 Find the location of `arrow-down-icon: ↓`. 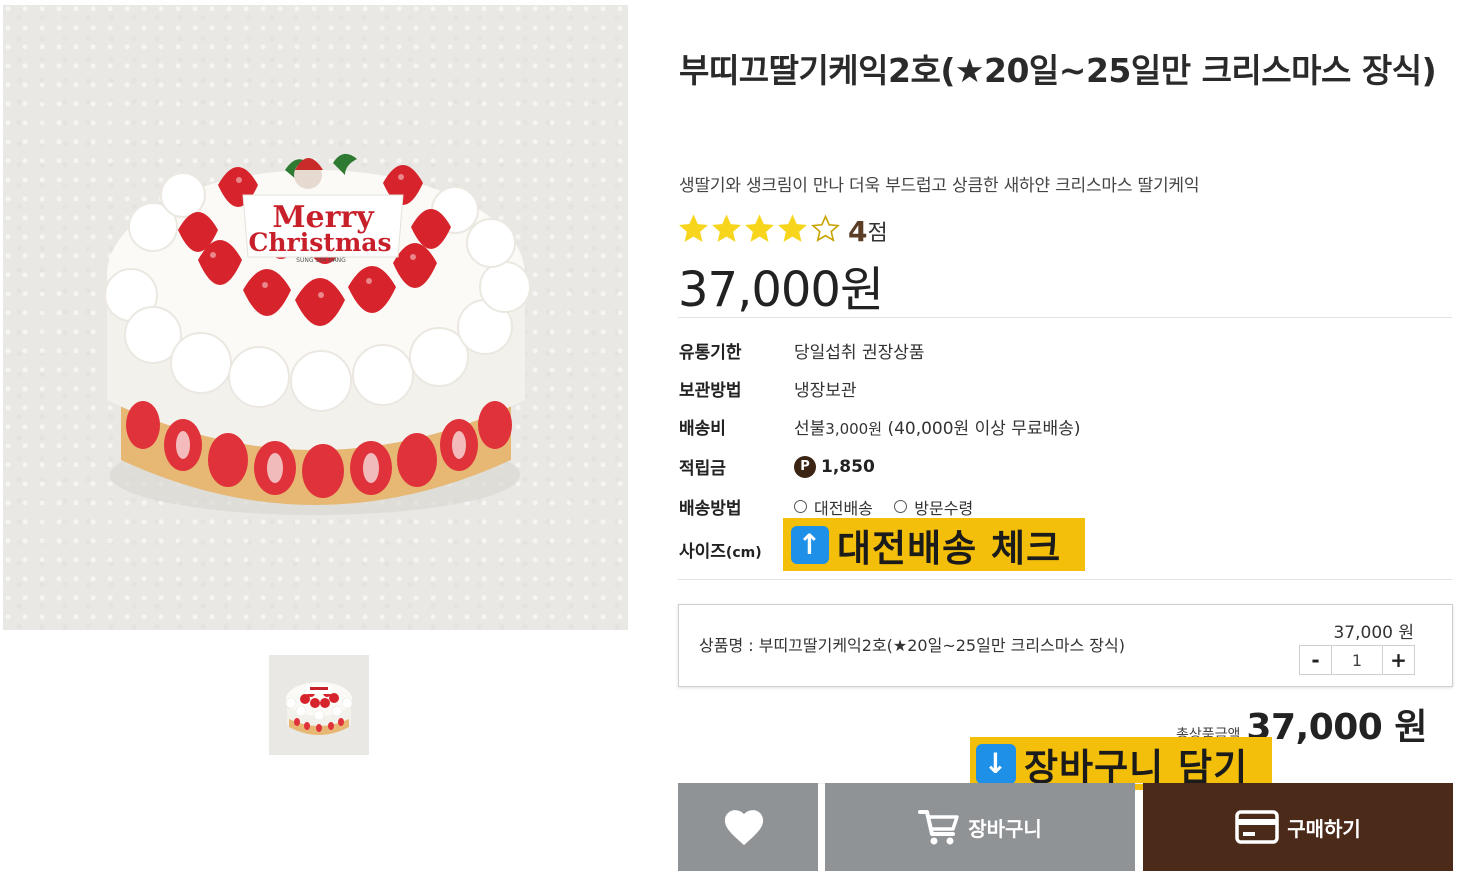

arrow-down-icon: ↓ is located at coordinates (996, 763).